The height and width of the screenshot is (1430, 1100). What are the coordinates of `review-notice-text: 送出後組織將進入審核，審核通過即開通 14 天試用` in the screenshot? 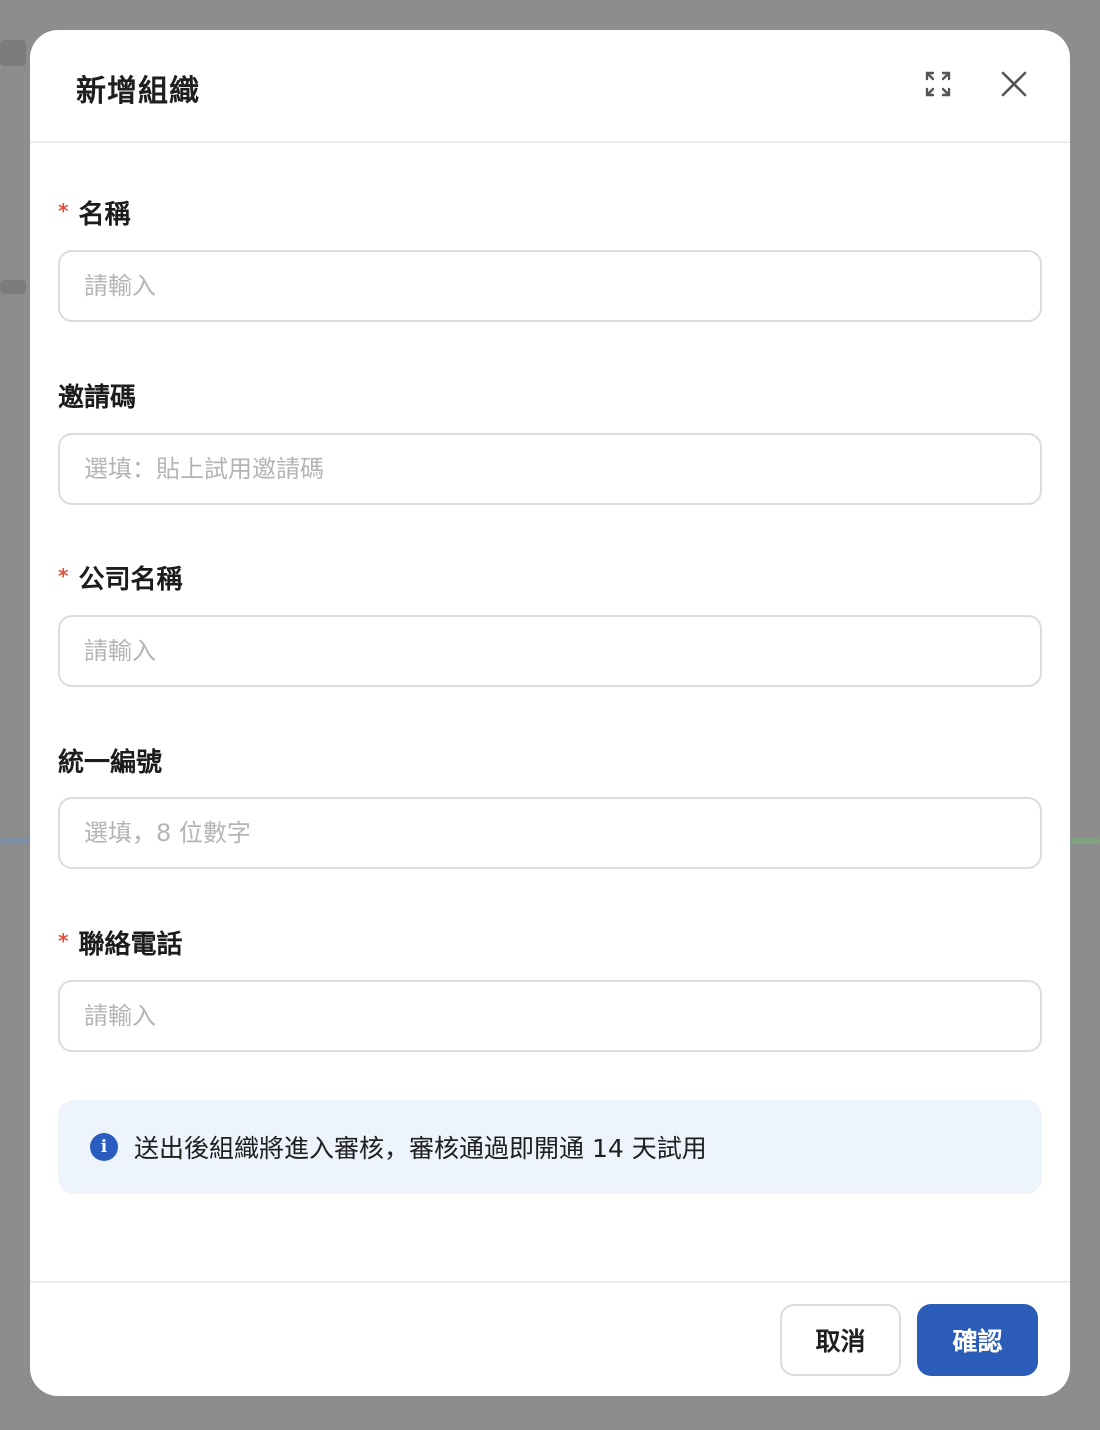 It's located at (420, 1148).